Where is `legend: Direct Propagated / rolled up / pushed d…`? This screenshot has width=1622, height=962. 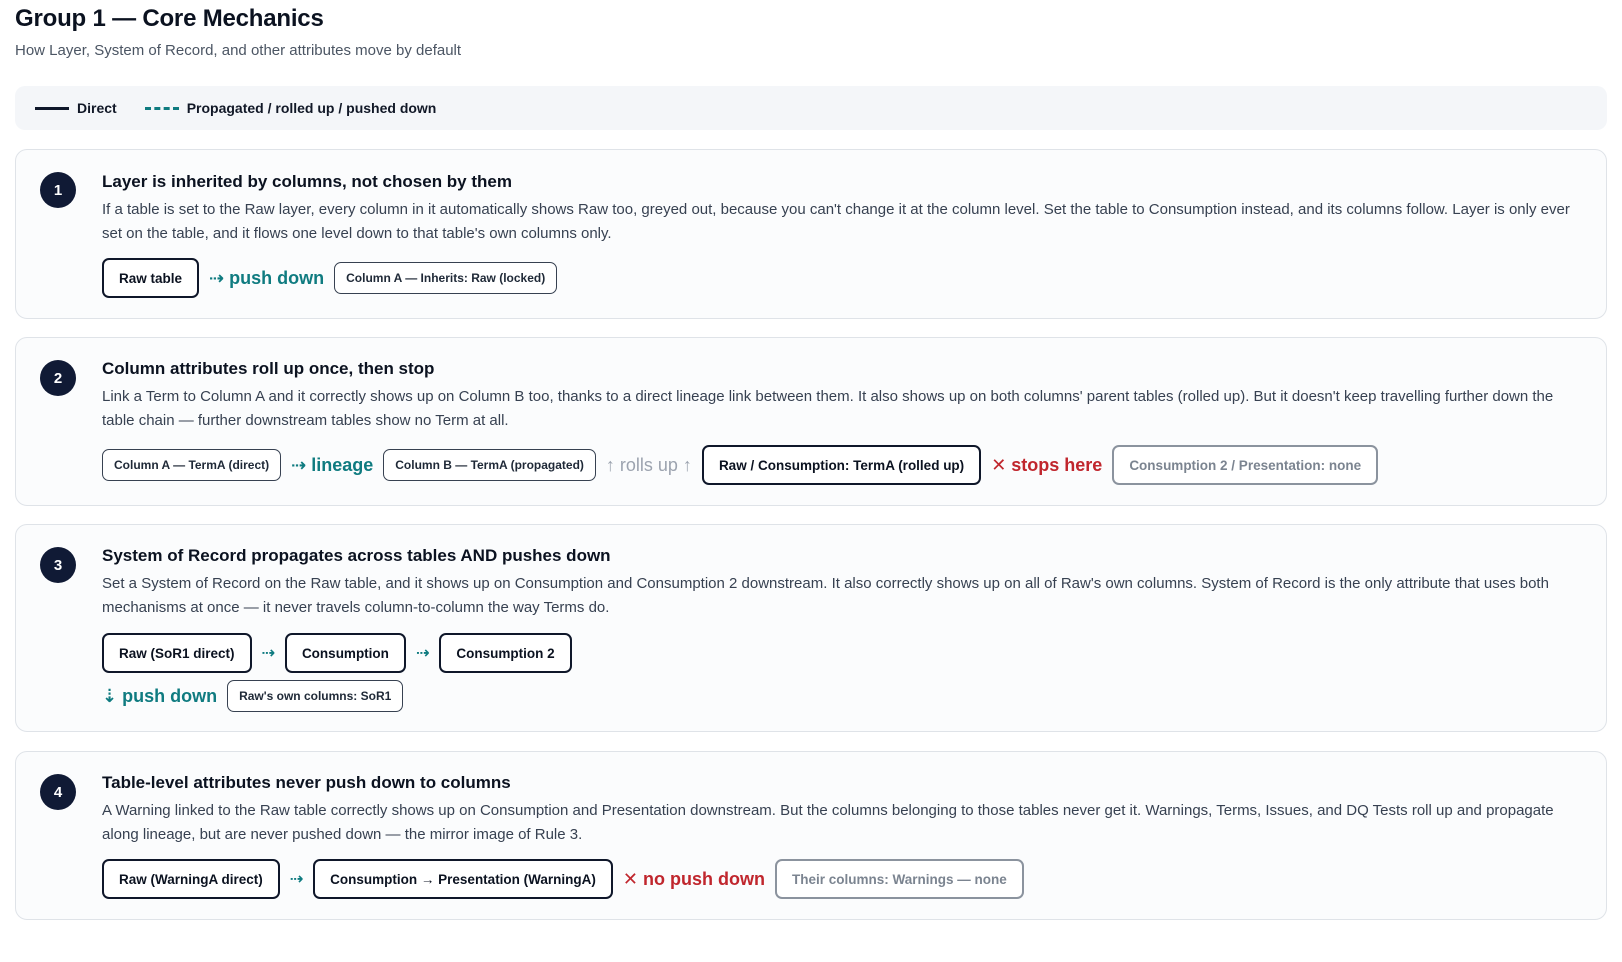 legend: Direct Propagated / rolled up / pushed d… is located at coordinates (811, 108).